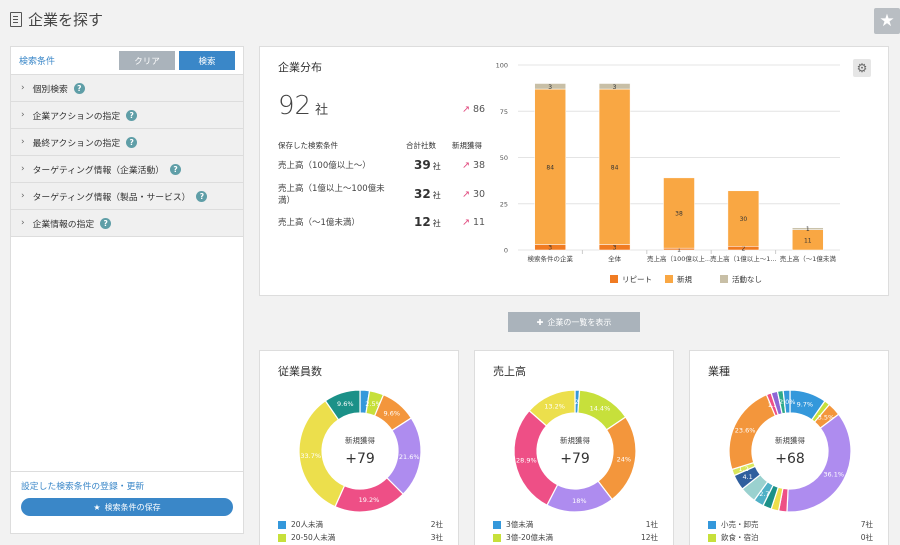  What do you see at coordinates (684, 279) in the screenshot?
I see `legend-label: 新規` at bounding box center [684, 279].